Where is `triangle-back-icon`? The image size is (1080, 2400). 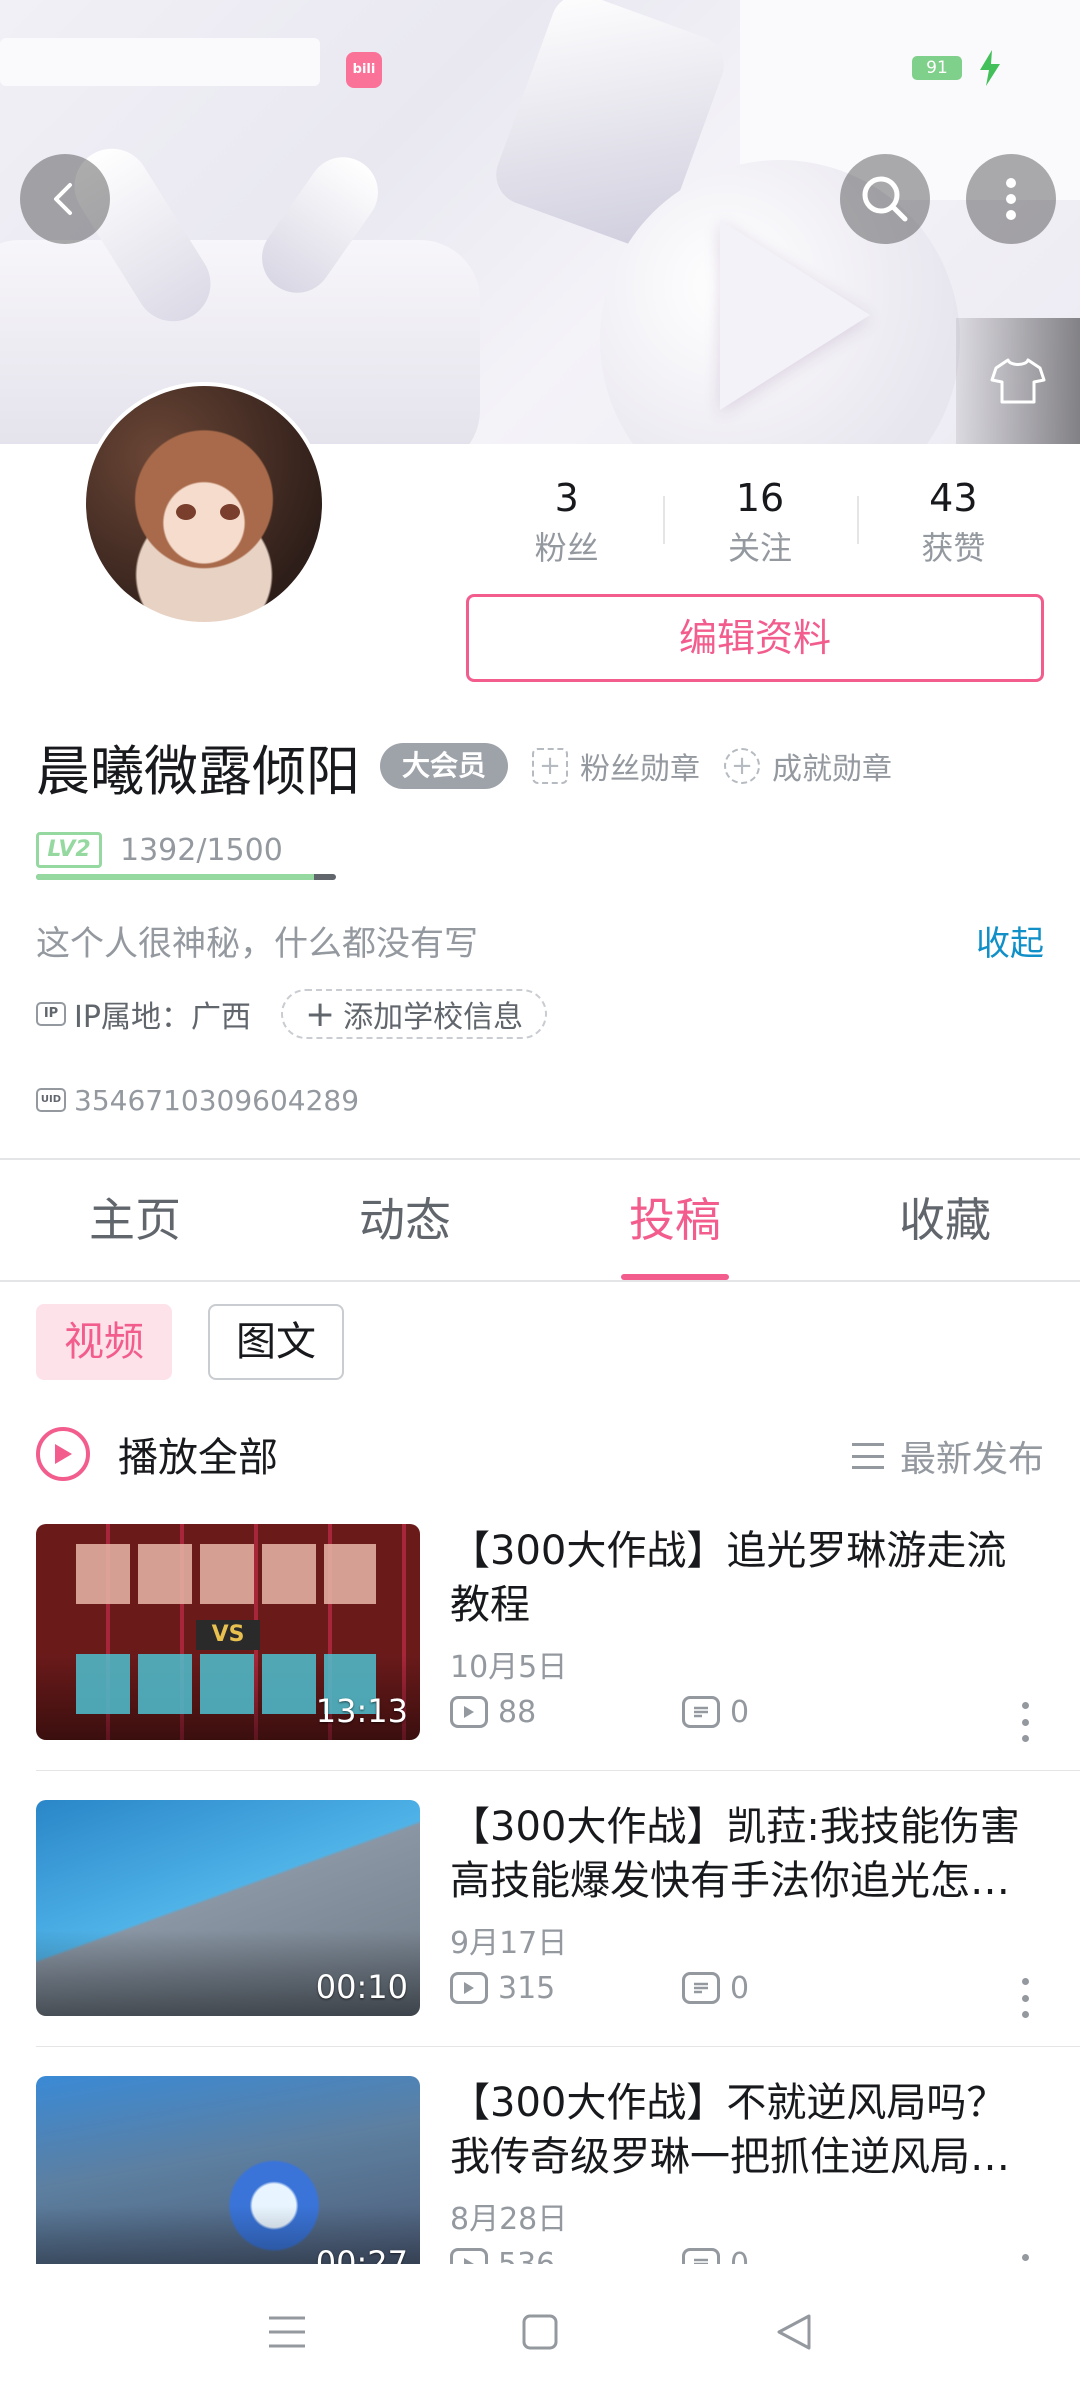
triangle-back-icon is located at coordinates (794, 2332).